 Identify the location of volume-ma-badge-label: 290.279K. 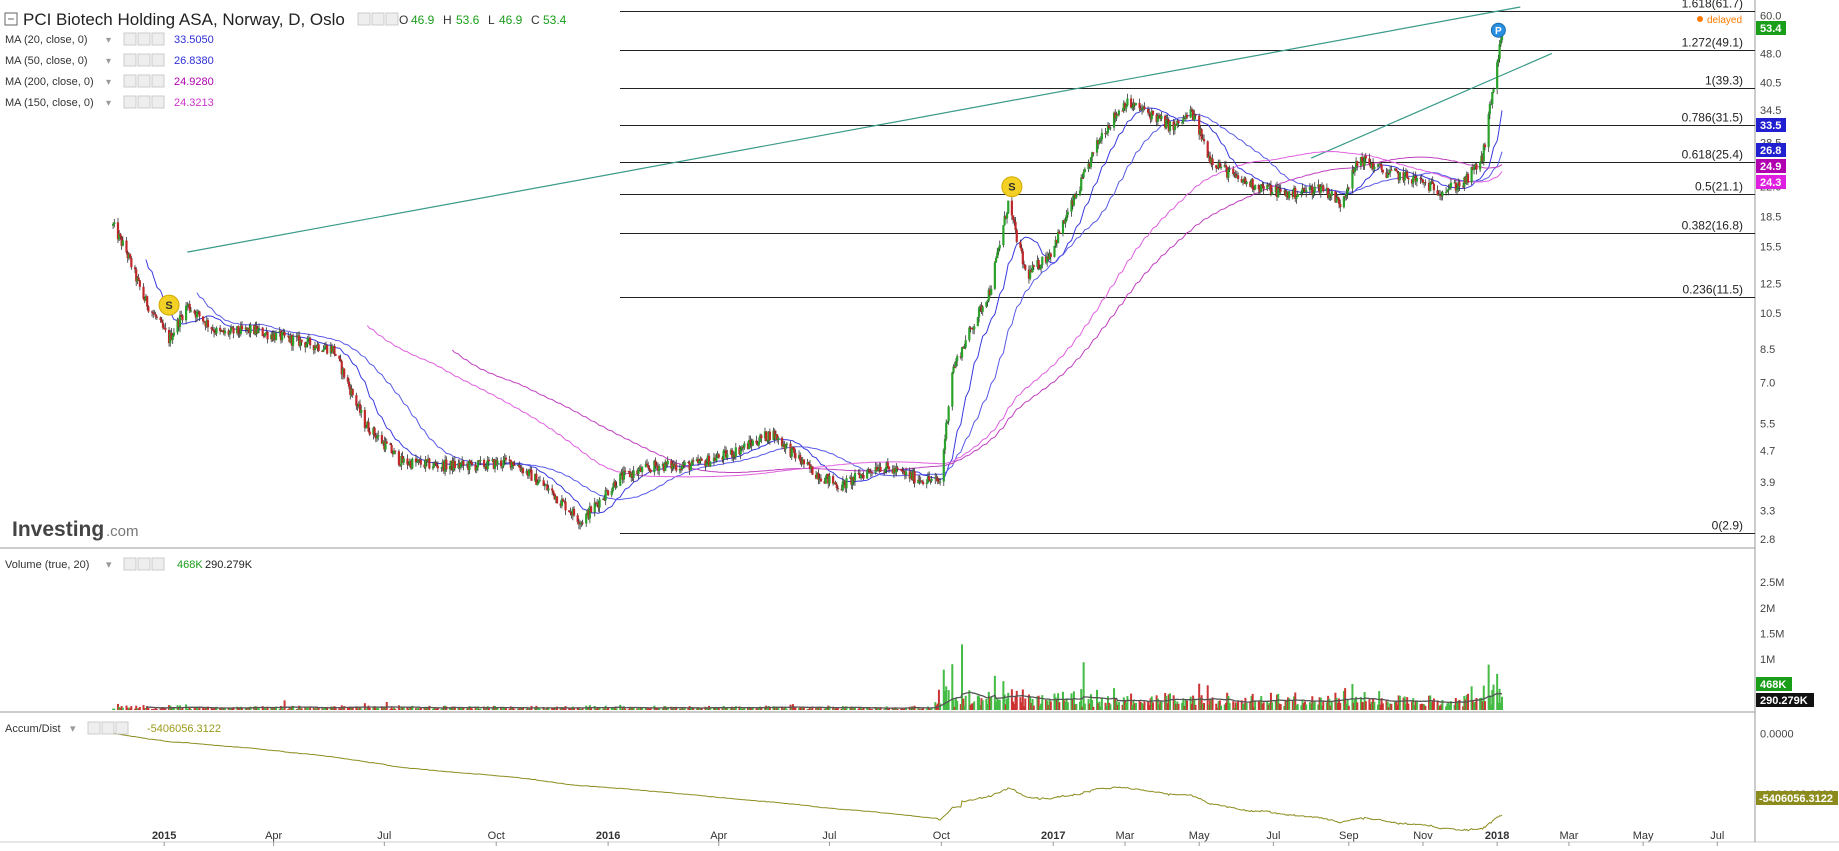
(1784, 701).